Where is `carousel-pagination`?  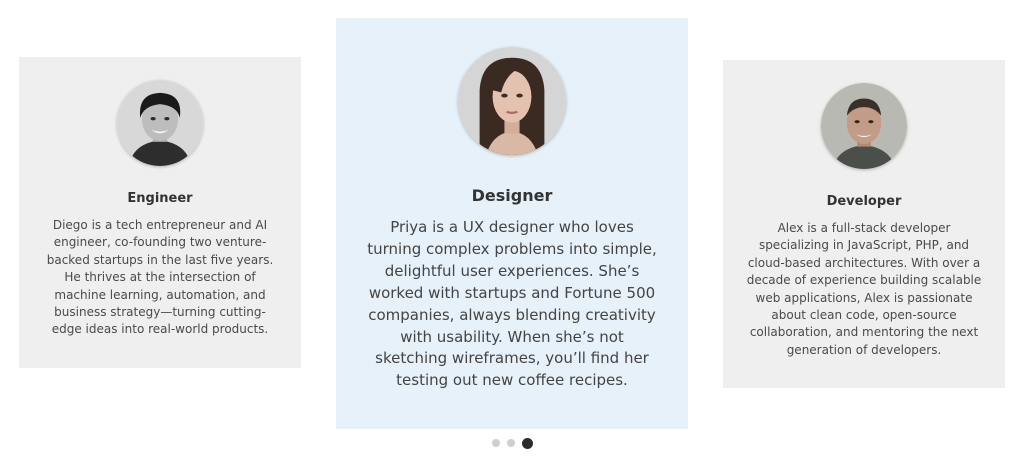
carousel-pagination is located at coordinates (512, 443).